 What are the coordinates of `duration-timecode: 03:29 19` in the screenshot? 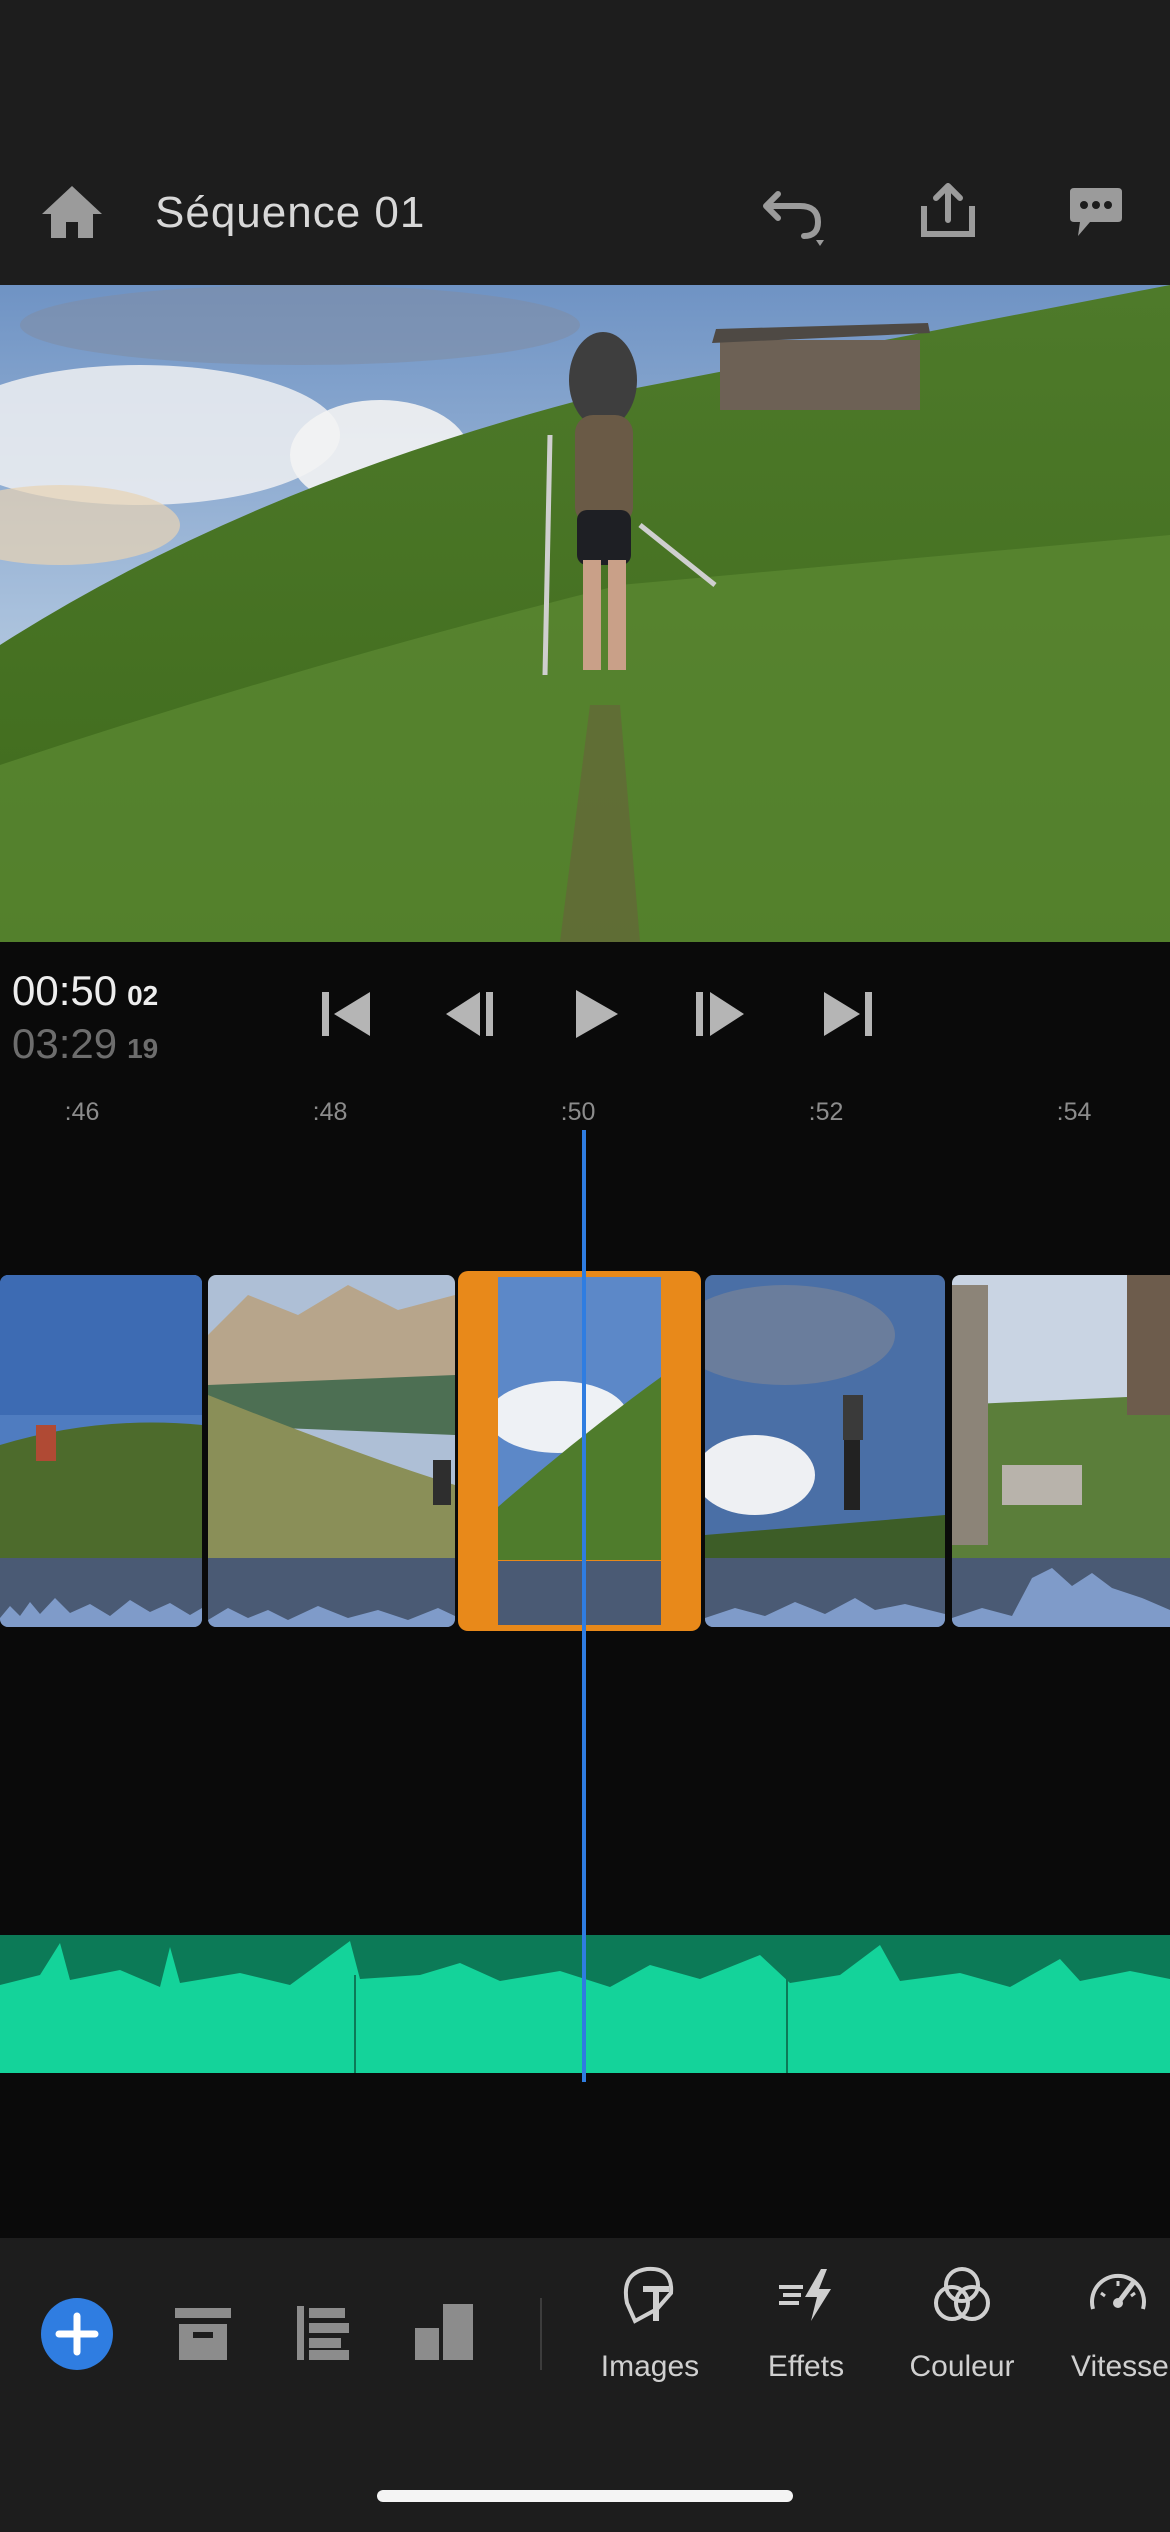 It's located at (85, 1044).